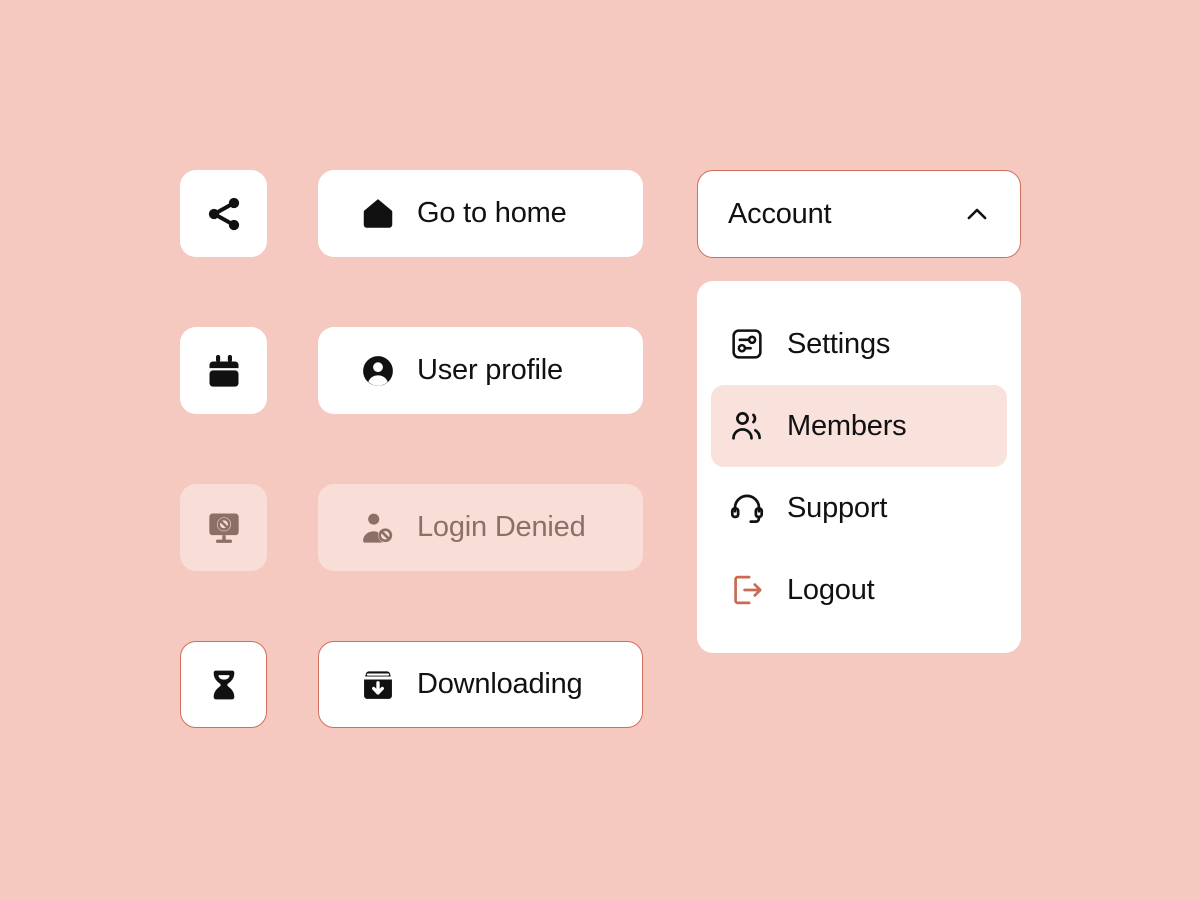 The height and width of the screenshot is (900, 1200). I want to click on account-dropdown-menu: Settings Members Support Logout, so click(859, 467).